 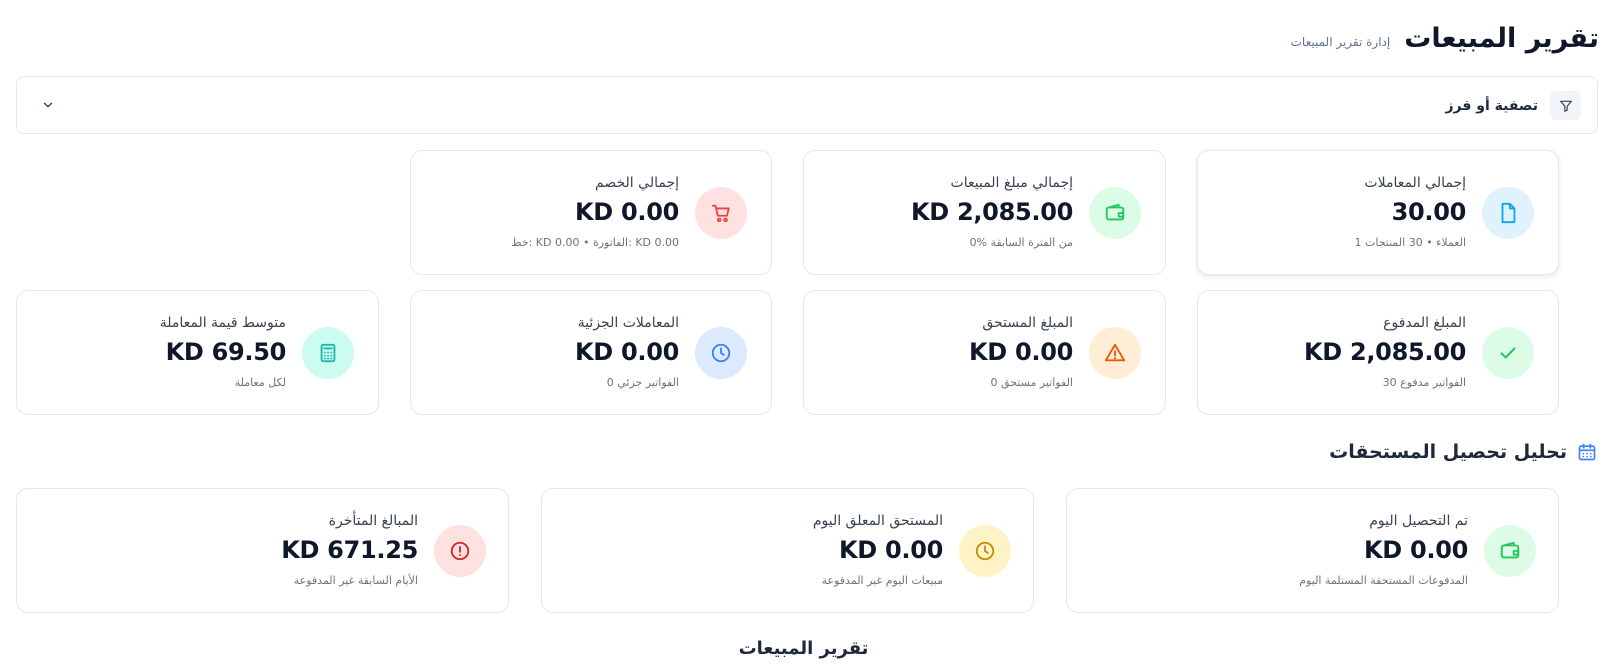 What do you see at coordinates (1410, 242) in the screenshot?
I see `stat-subtext: 1 العملاء • 30 المنتجات` at bounding box center [1410, 242].